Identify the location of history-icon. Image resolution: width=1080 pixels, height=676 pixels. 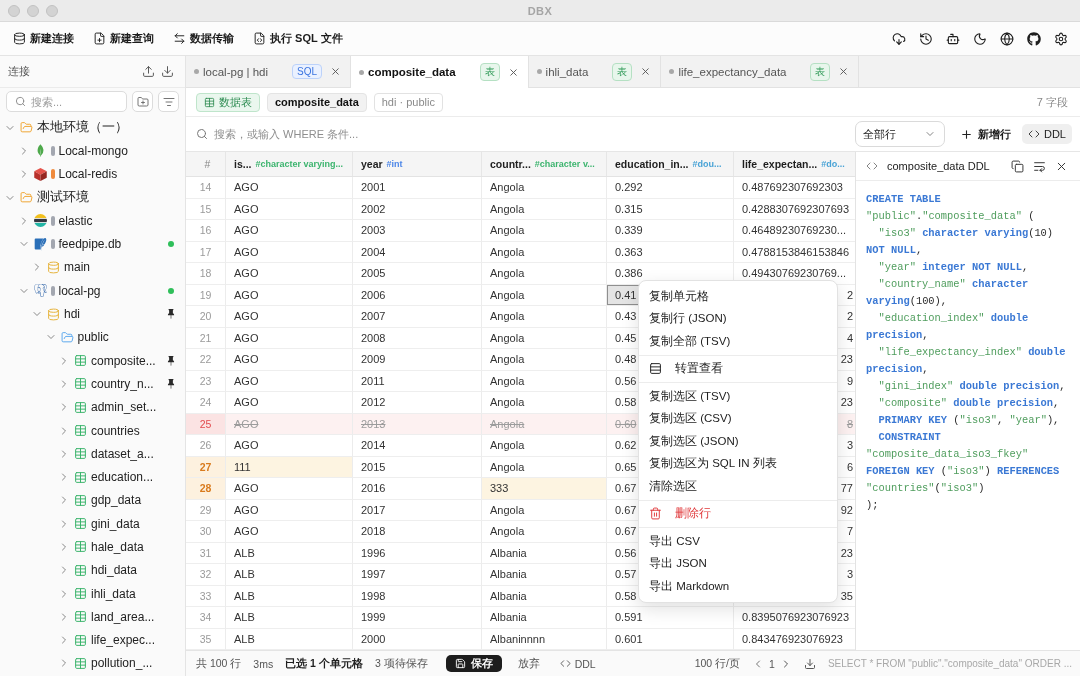
(926, 38).